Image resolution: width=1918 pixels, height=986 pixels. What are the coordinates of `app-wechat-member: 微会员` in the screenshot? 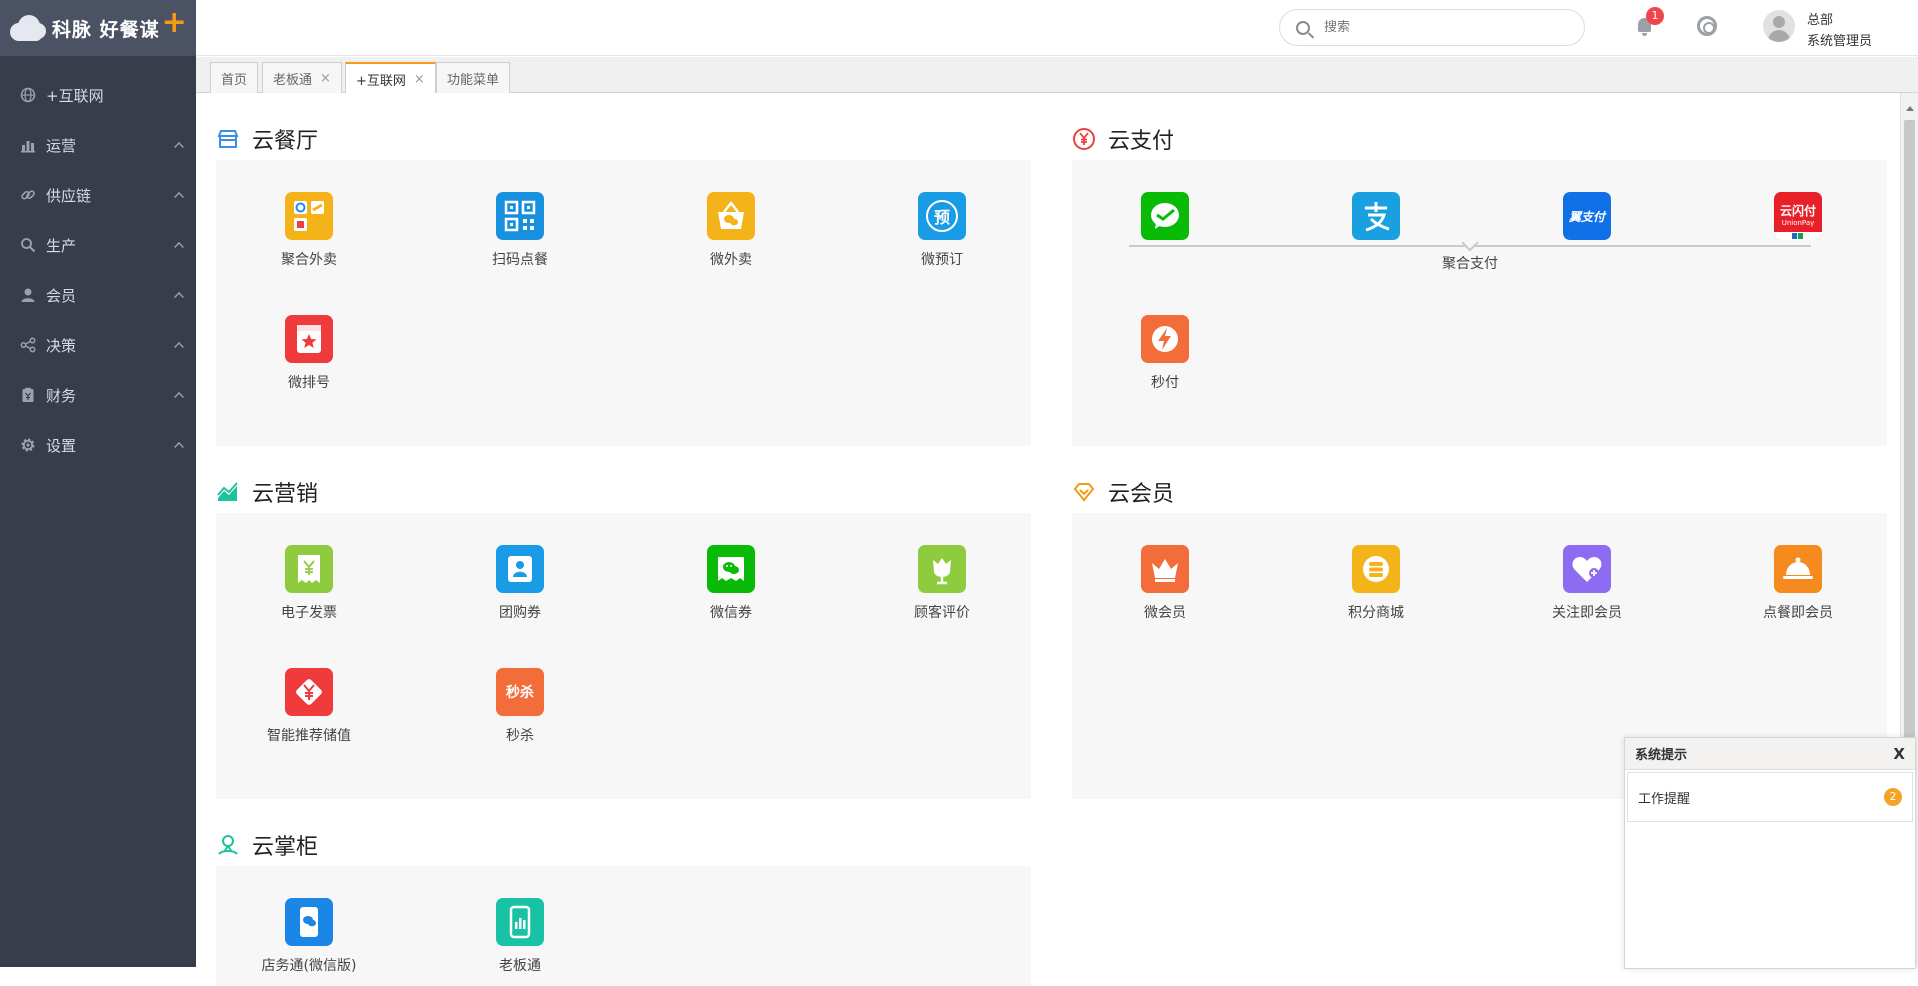 It's located at (1165, 583).